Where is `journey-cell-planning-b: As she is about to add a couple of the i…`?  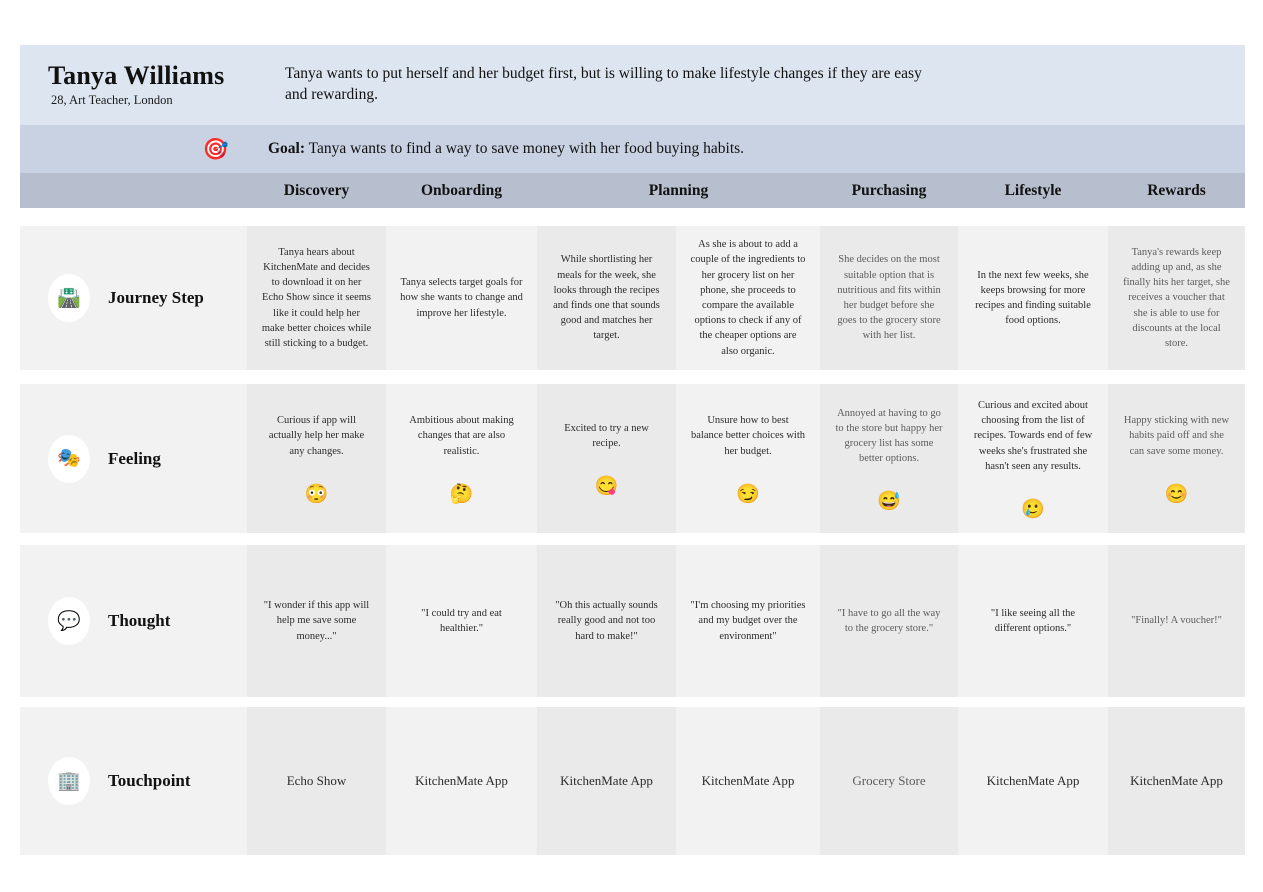
journey-cell-planning-b: As she is about to add a couple of the i… is located at coordinates (748, 298).